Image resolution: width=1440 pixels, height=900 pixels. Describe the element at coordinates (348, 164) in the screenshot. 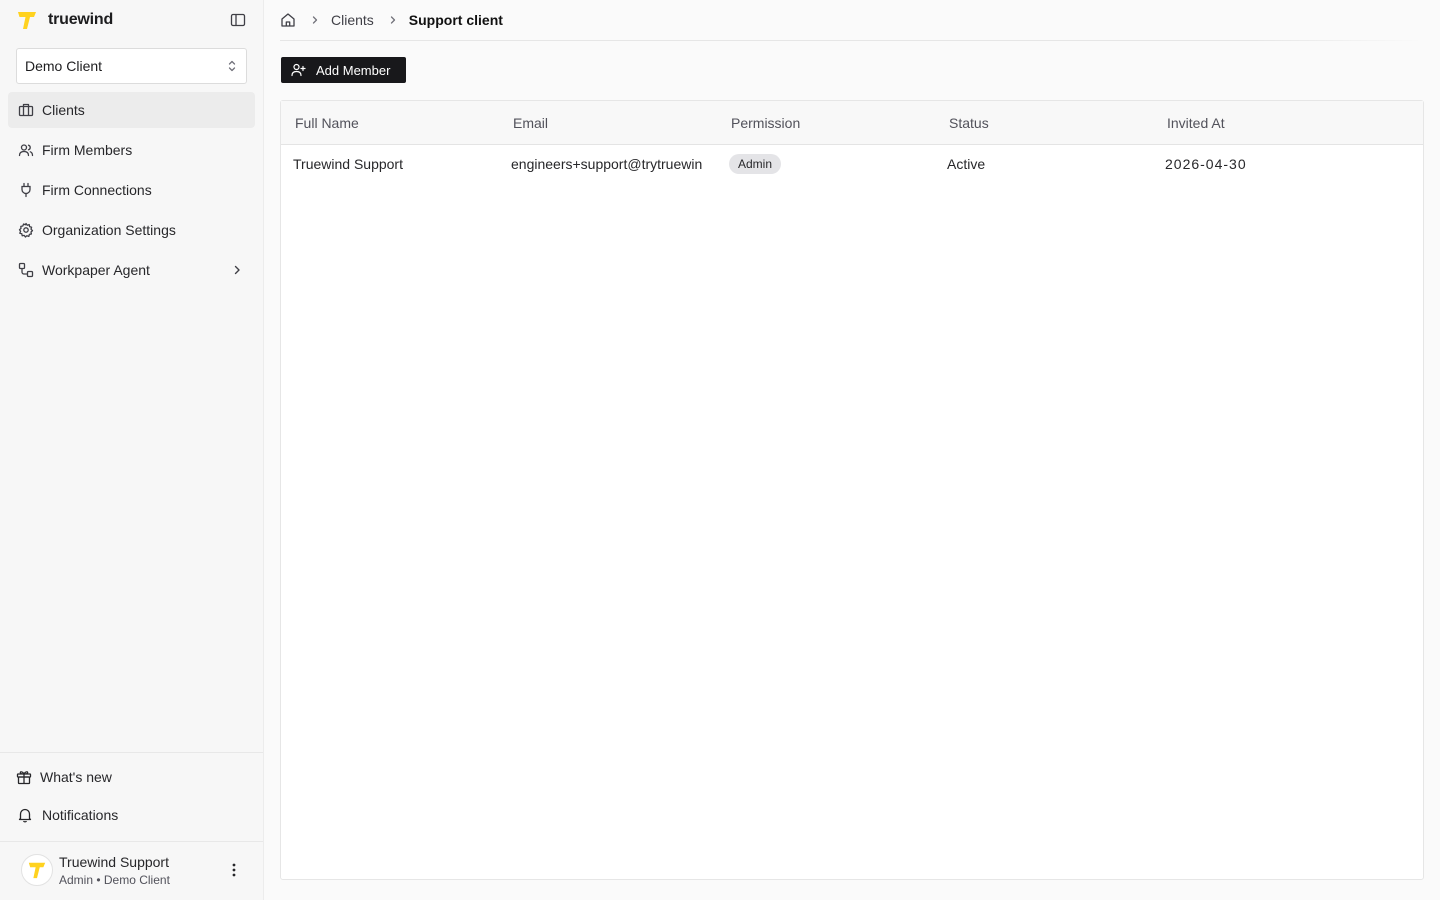

I see `cell-full-name: Truewind Support` at that location.